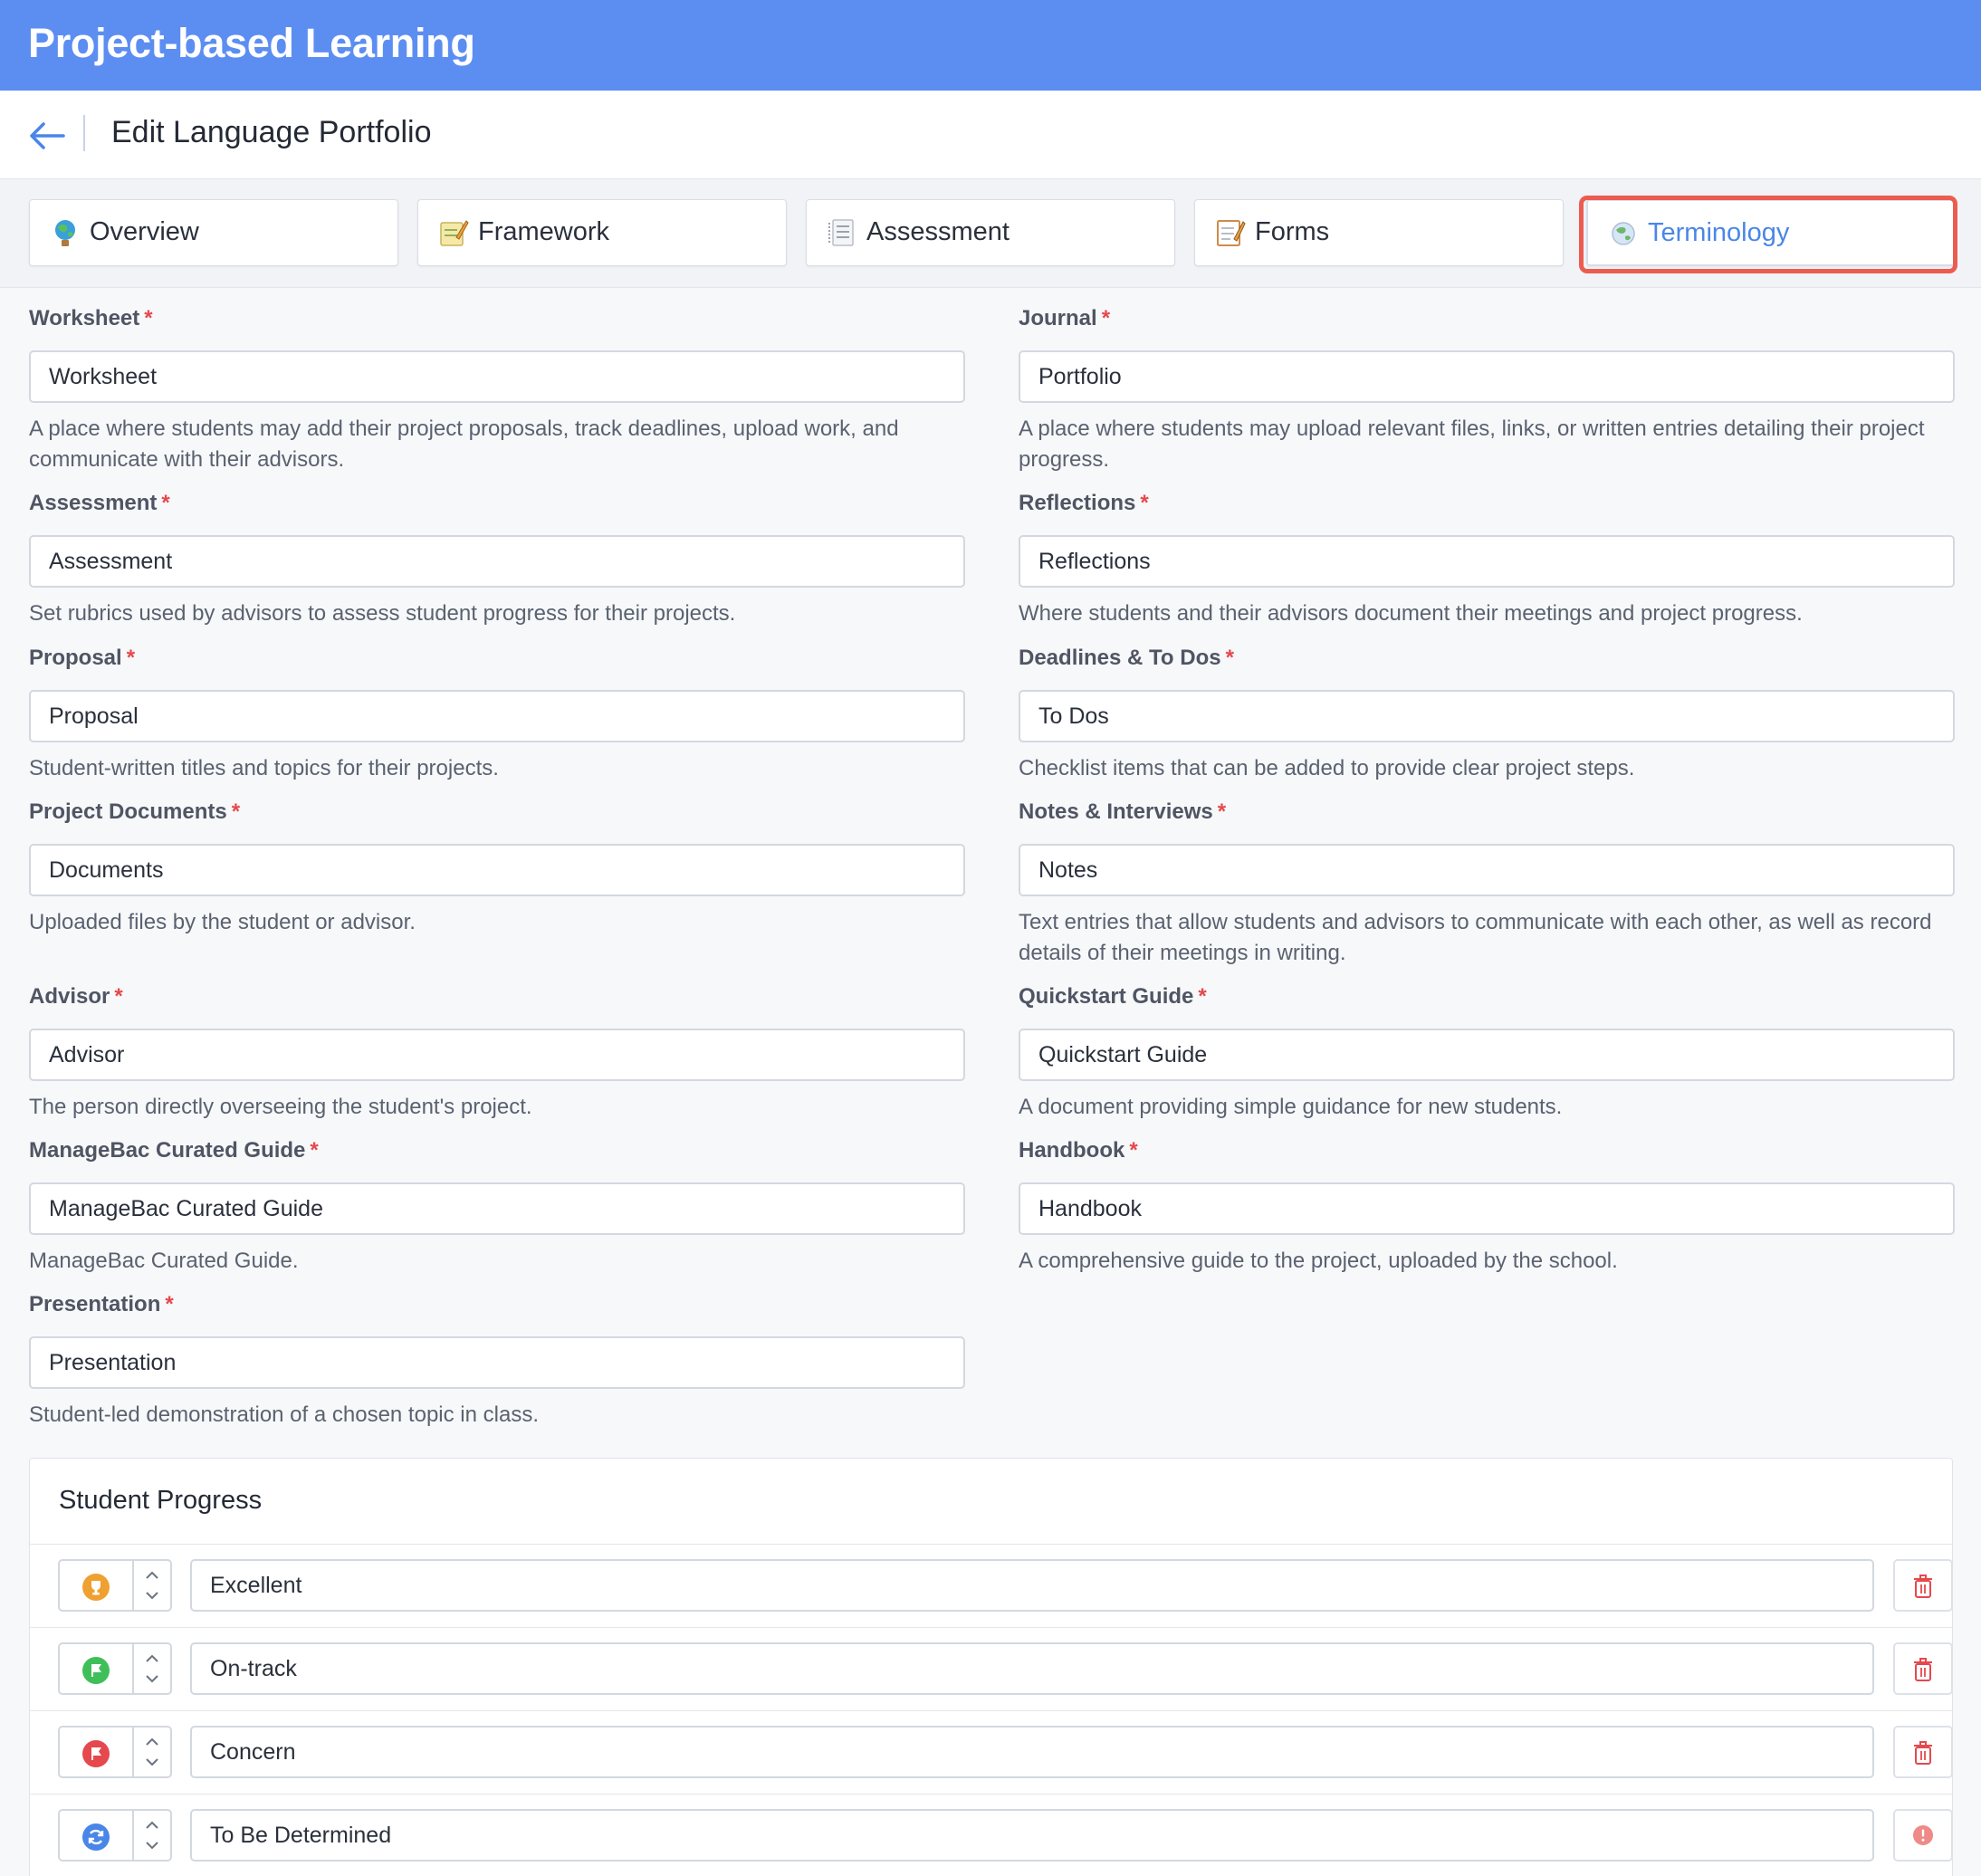 The width and height of the screenshot is (1981, 1876). I want to click on advisor-input, so click(497, 1055).